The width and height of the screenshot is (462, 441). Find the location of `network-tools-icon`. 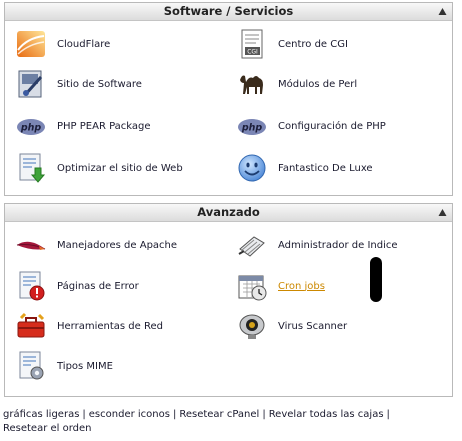

network-tools-icon is located at coordinates (31, 325).